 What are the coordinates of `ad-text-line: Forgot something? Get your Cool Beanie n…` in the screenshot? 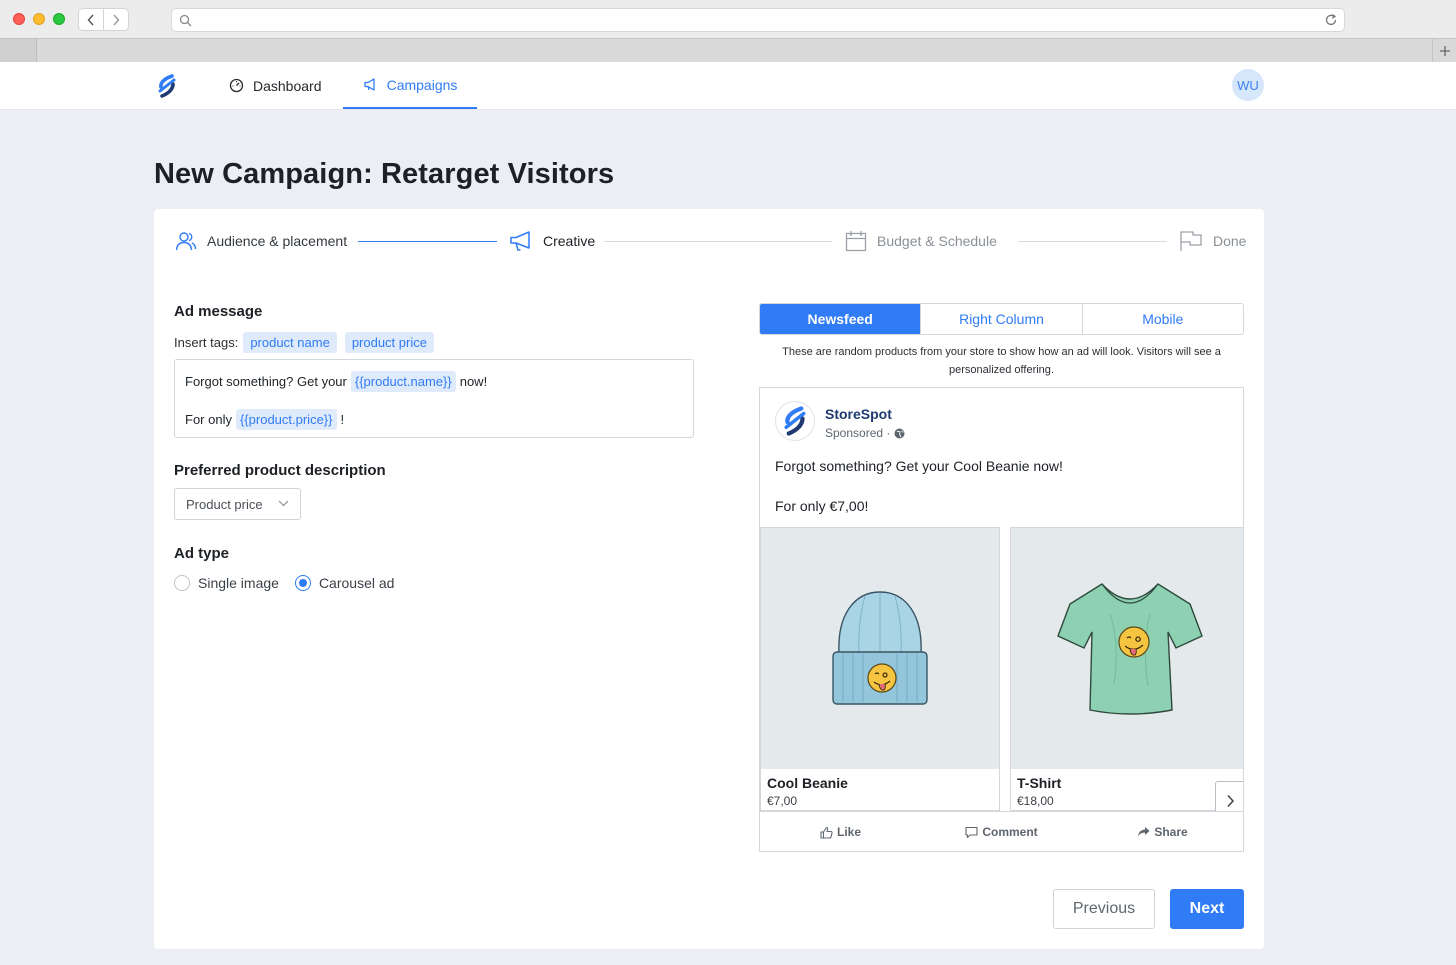 It's located at (919, 466).